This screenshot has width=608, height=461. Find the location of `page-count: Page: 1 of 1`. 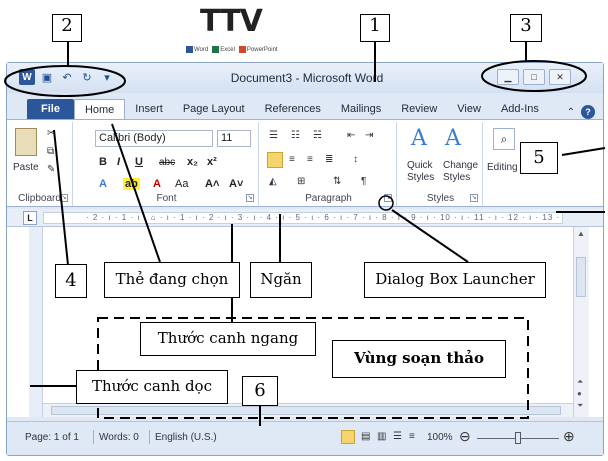

page-count: Page: 1 of 1 is located at coordinates (52, 437).